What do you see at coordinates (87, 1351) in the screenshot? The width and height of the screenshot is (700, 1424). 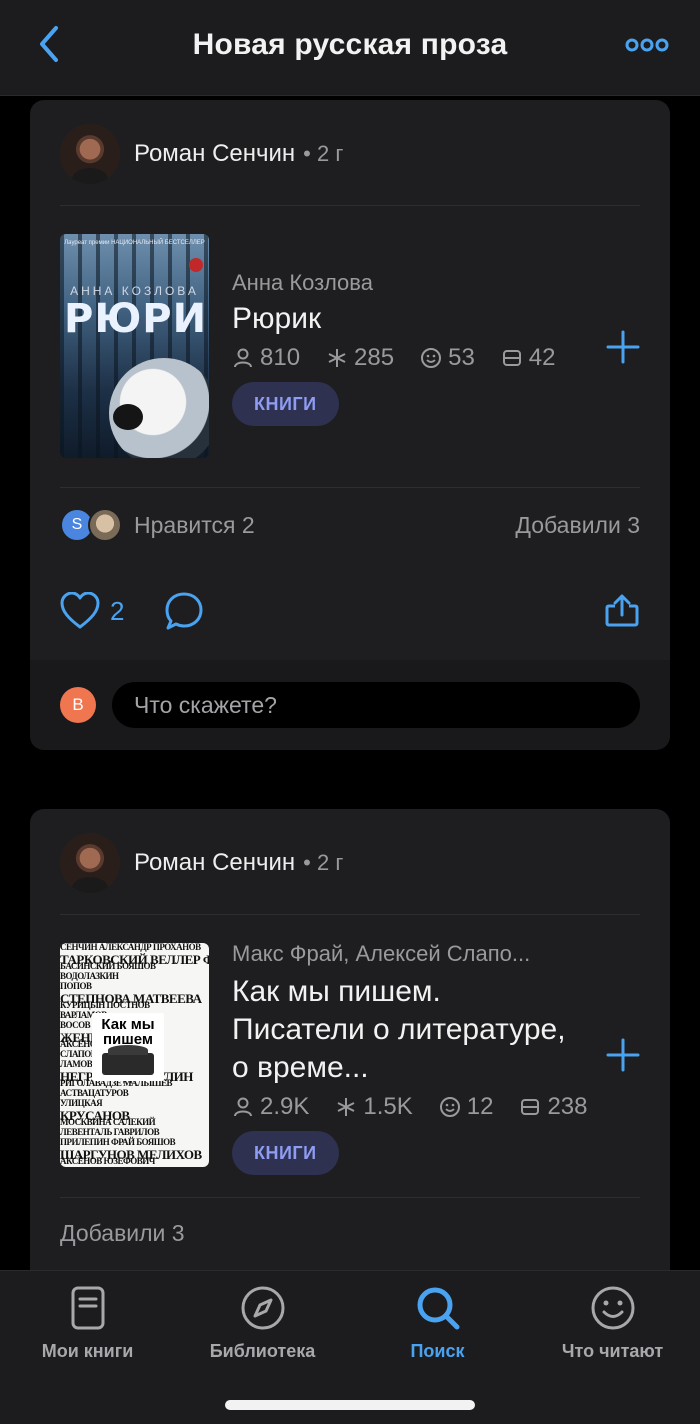 I see `tab-label: Мои книги` at bounding box center [87, 1351].